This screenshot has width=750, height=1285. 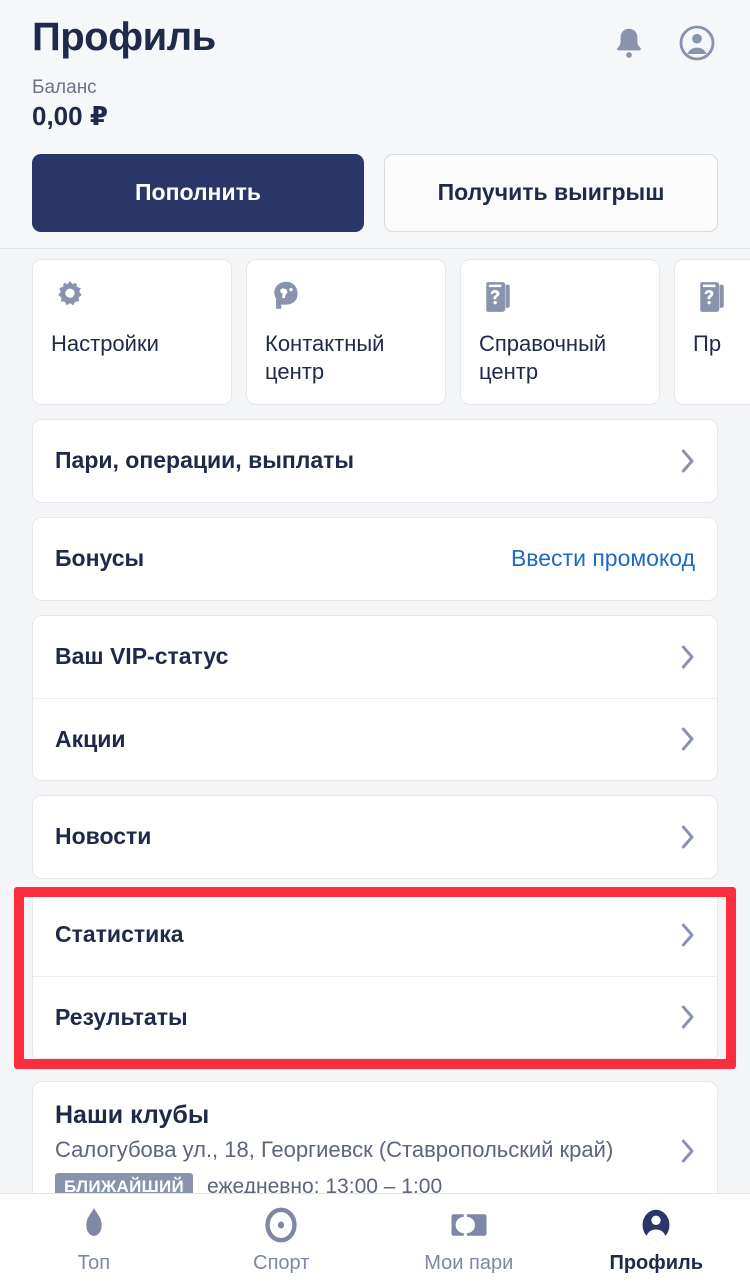 I want to click on tab-sport: Спорт, so click(x=282, y=1240).